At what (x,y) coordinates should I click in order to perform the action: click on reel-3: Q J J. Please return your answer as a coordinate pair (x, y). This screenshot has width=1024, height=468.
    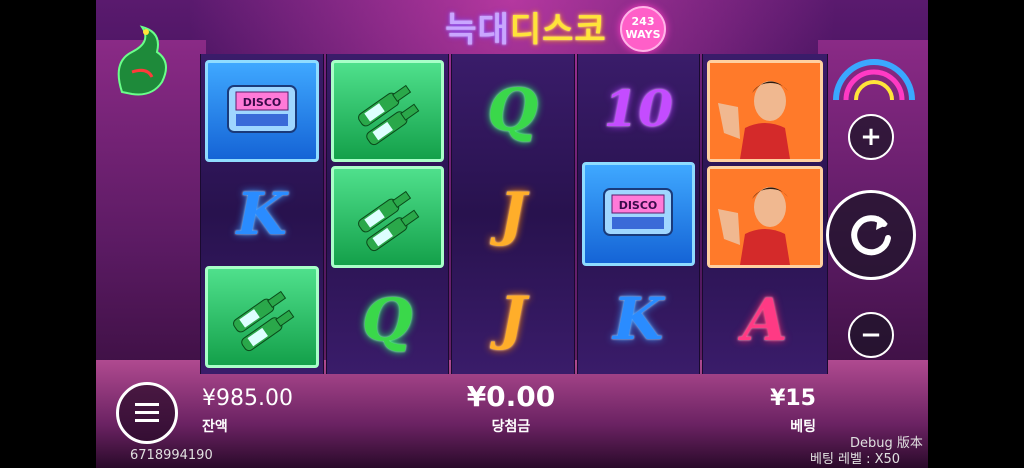
    Looking at the image, I should click on (513, 214).